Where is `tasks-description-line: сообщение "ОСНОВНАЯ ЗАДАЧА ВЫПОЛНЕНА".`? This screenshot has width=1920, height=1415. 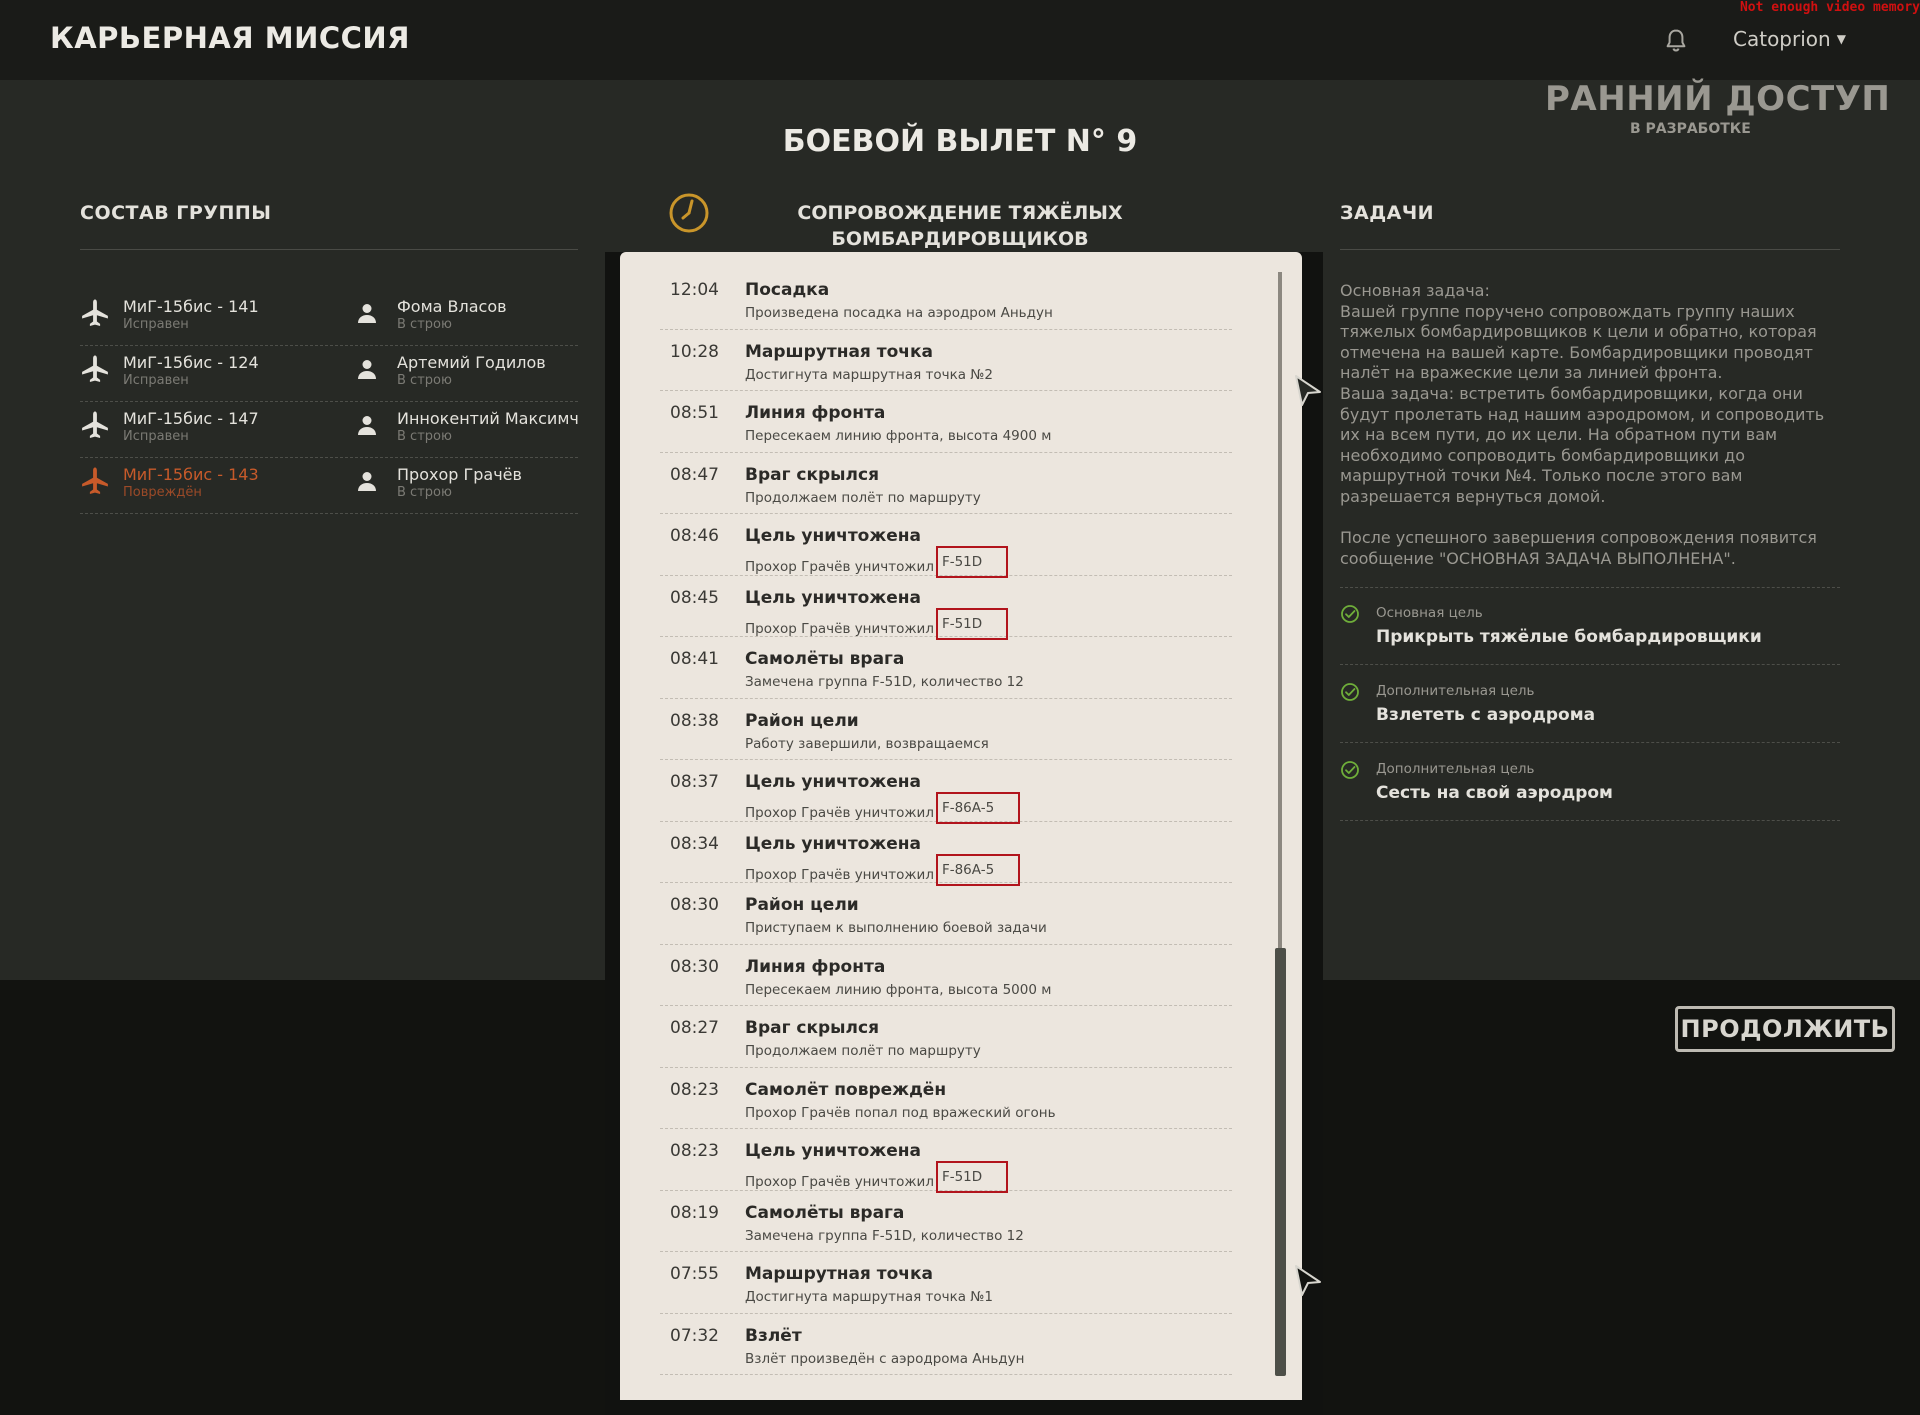 tasks-description-line: сообщение "ОСНОВНАЯ ЗАДАЧА ВЫПОЛНЕНА". is located at coordinates (1538, 558).